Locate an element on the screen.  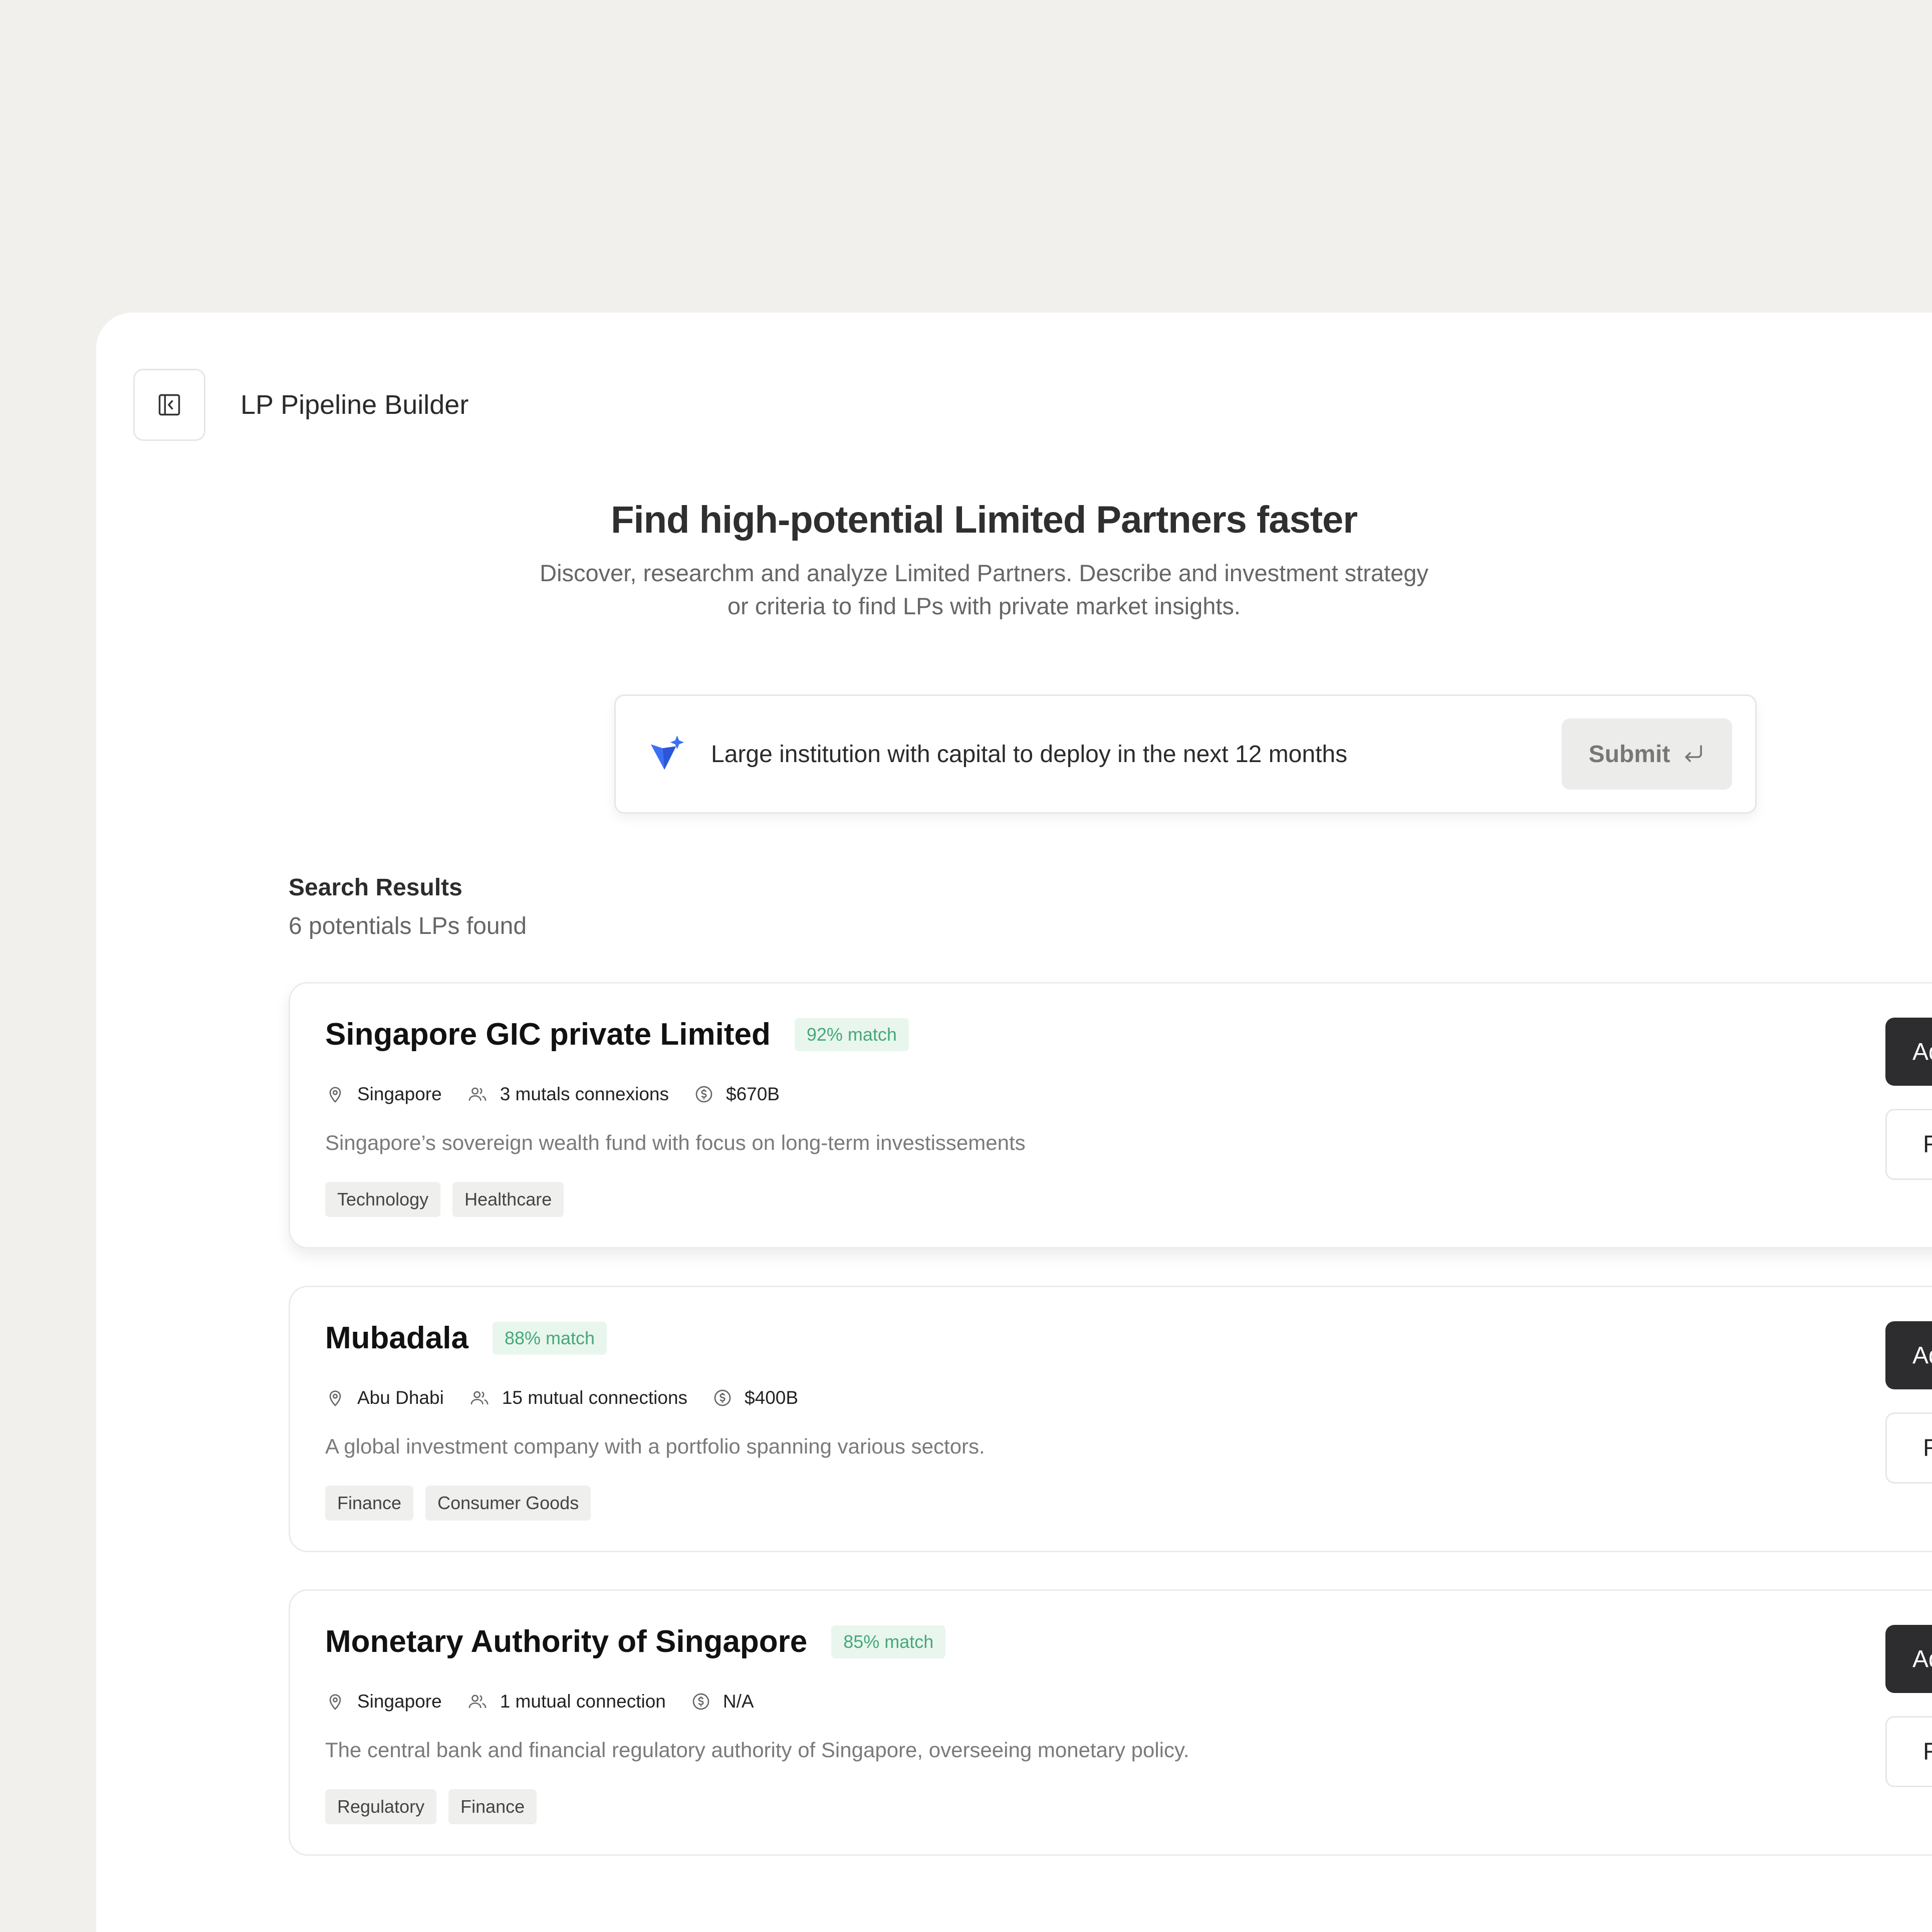
lp-aum: N/A is located at coordinates (722, 1701).